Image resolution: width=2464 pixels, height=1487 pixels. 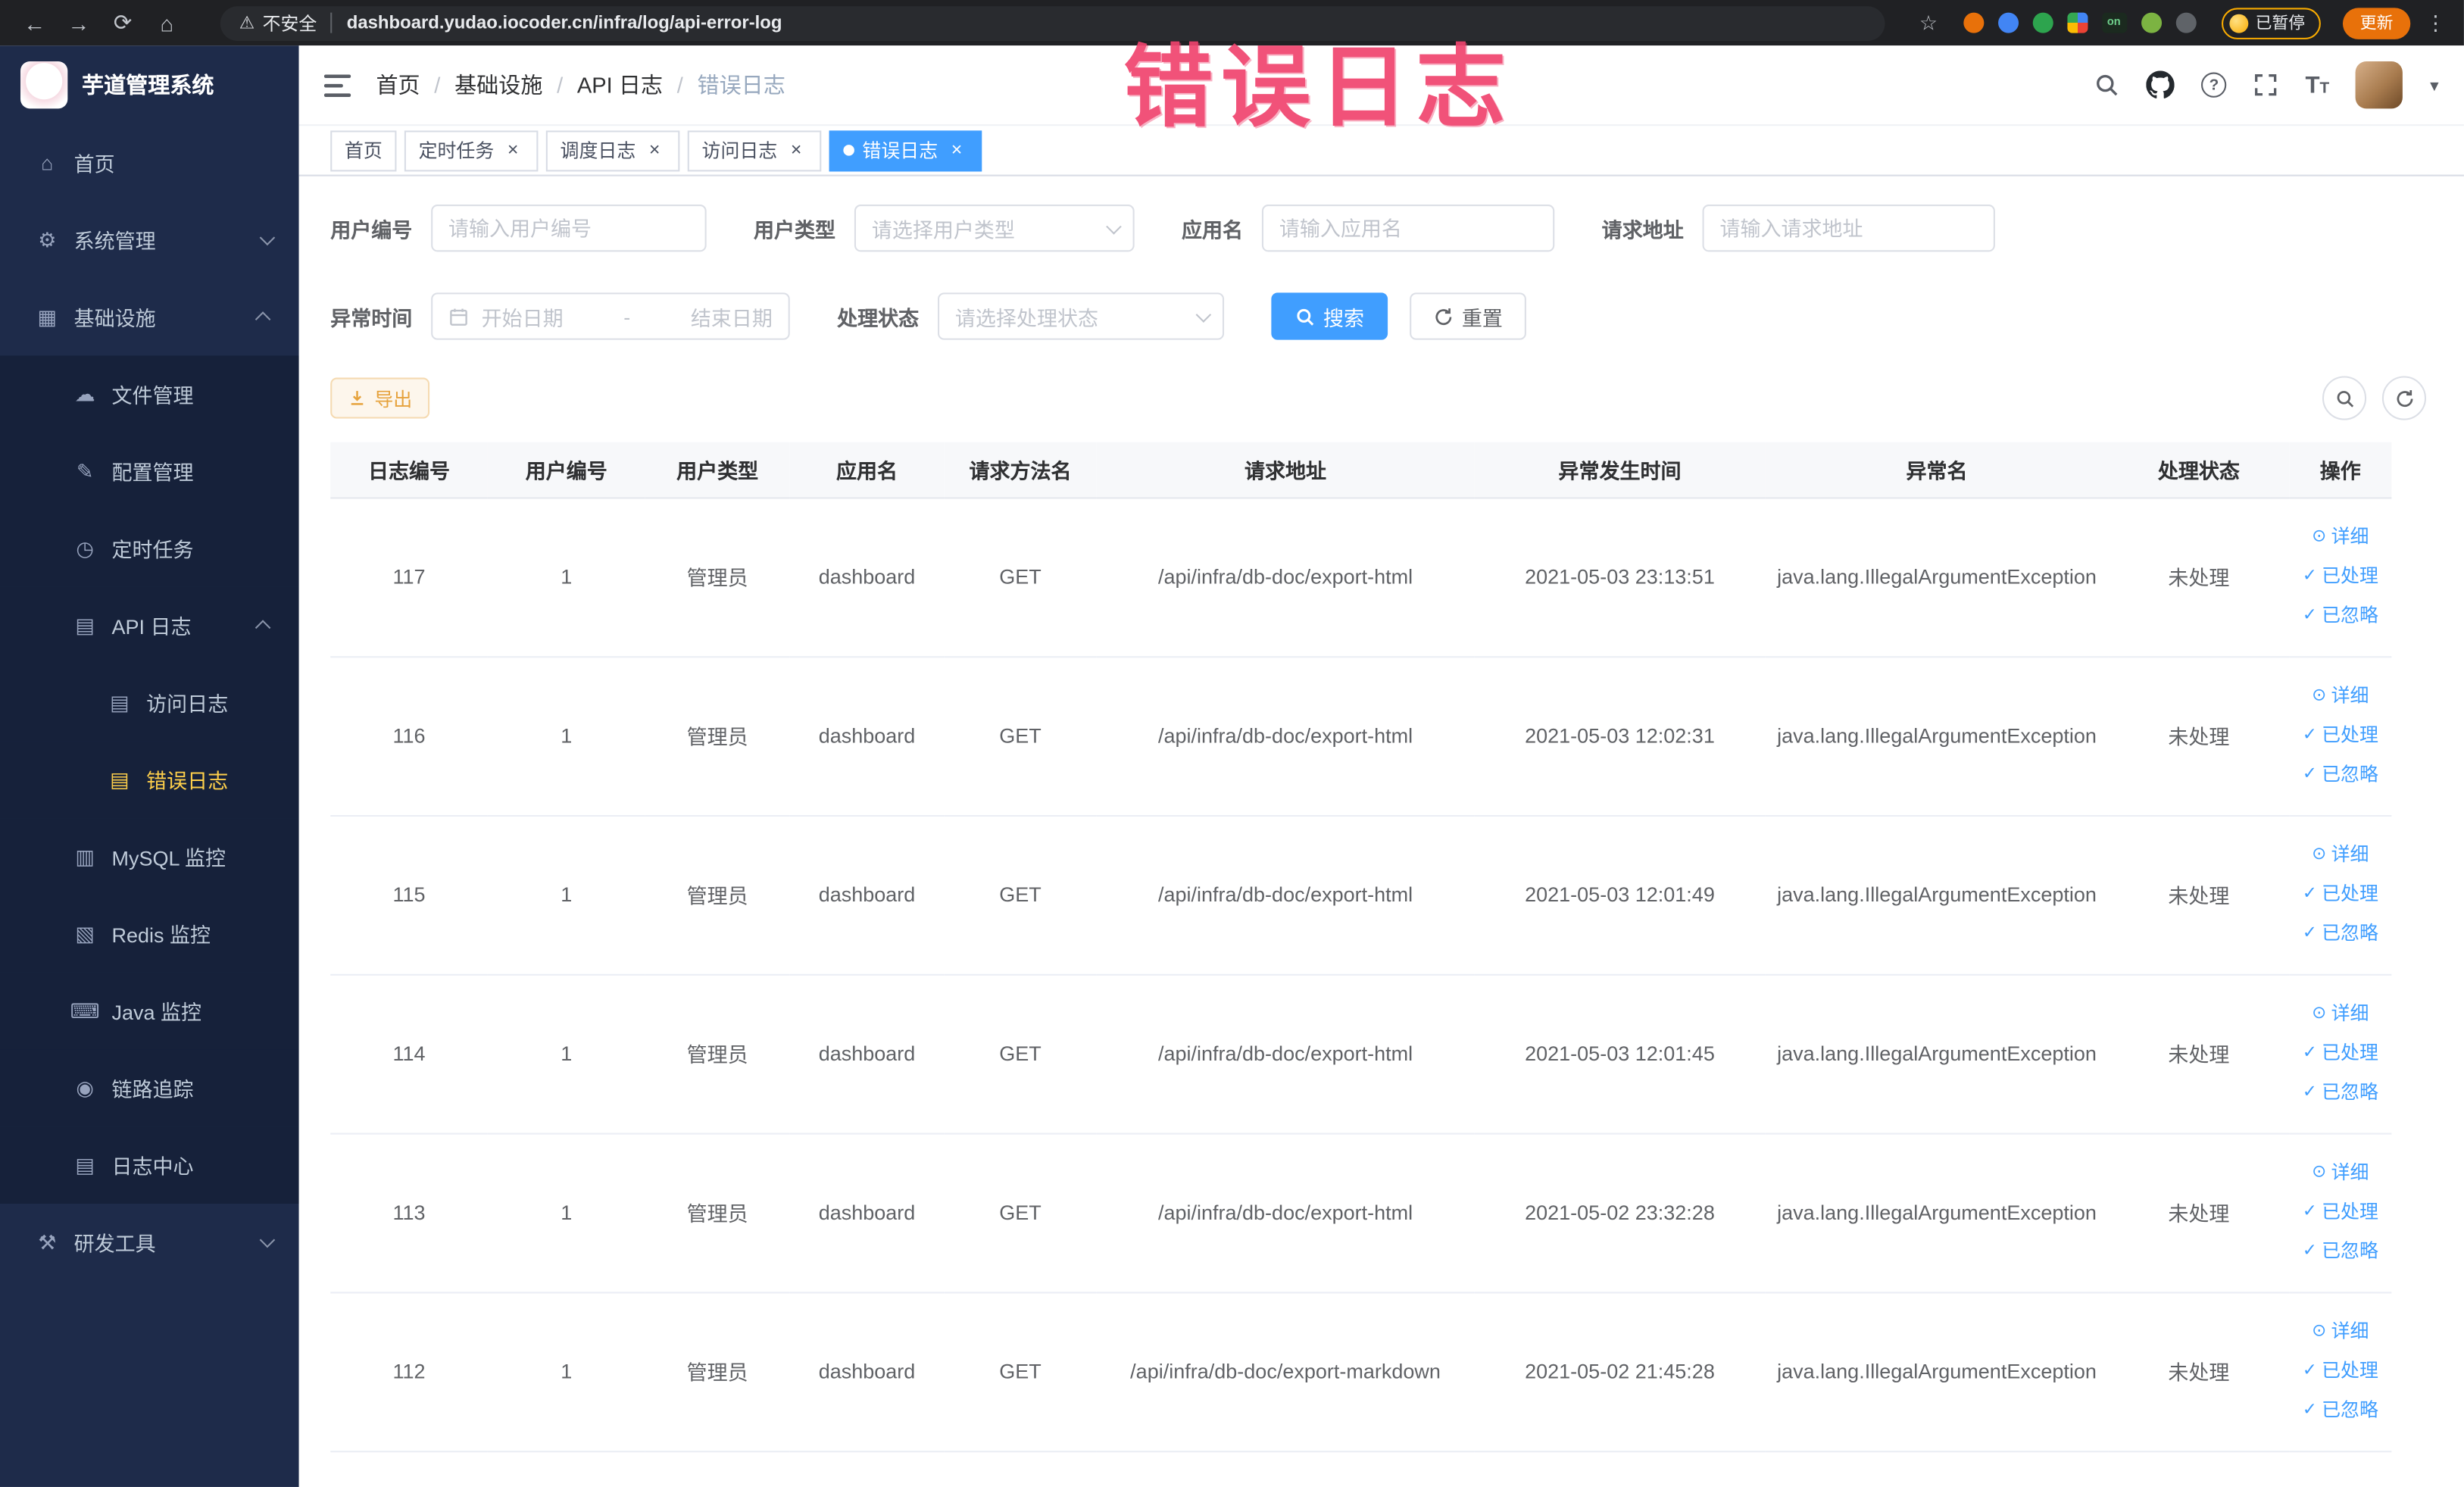 What do you see at coordinates (1408, 228) in the screenshot?
I see `app-name-input` at bounding box center [1408, 228].